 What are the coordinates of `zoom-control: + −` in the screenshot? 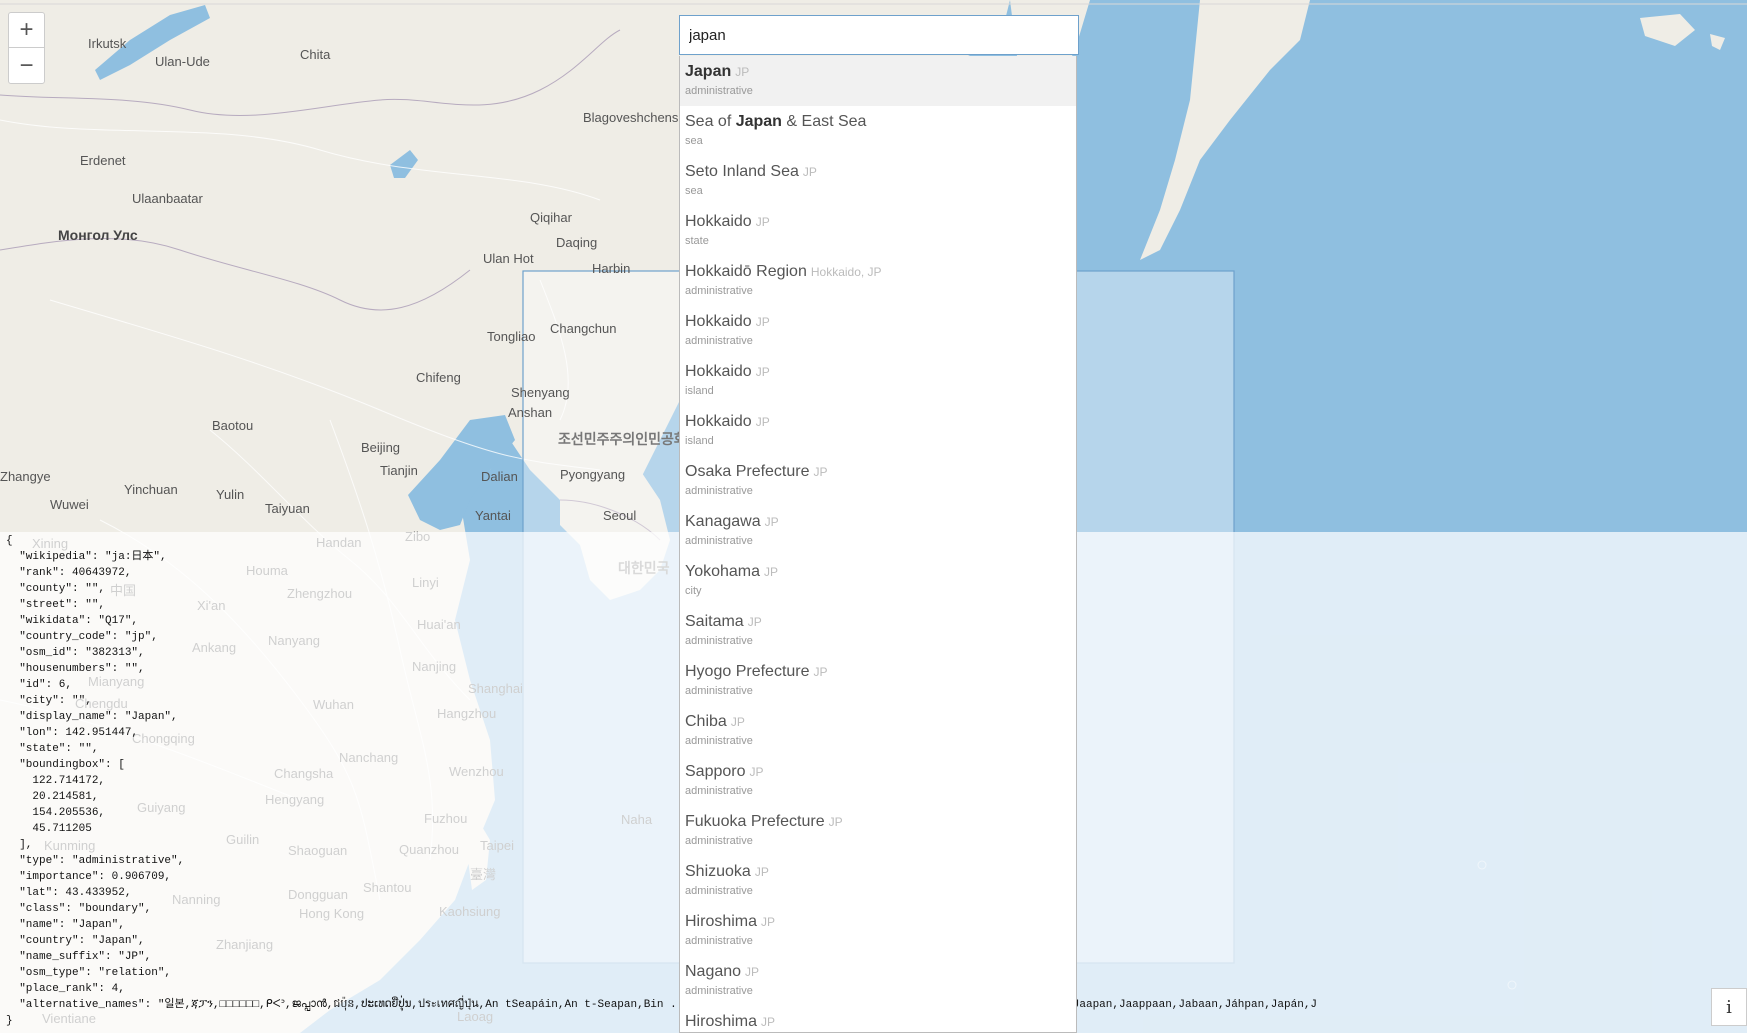 It's located at (26, 48).